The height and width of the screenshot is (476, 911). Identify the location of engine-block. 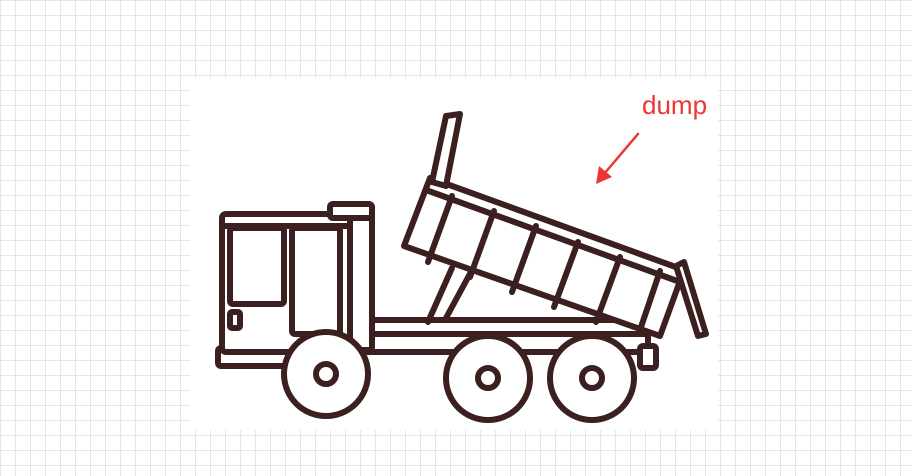
(361, 278).